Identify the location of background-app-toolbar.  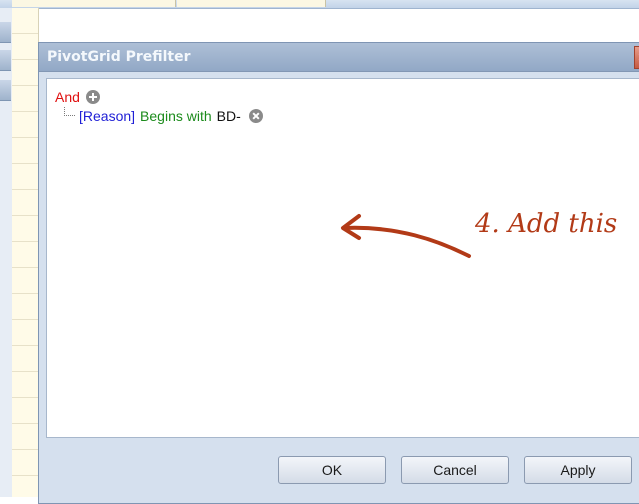
(319, 4).